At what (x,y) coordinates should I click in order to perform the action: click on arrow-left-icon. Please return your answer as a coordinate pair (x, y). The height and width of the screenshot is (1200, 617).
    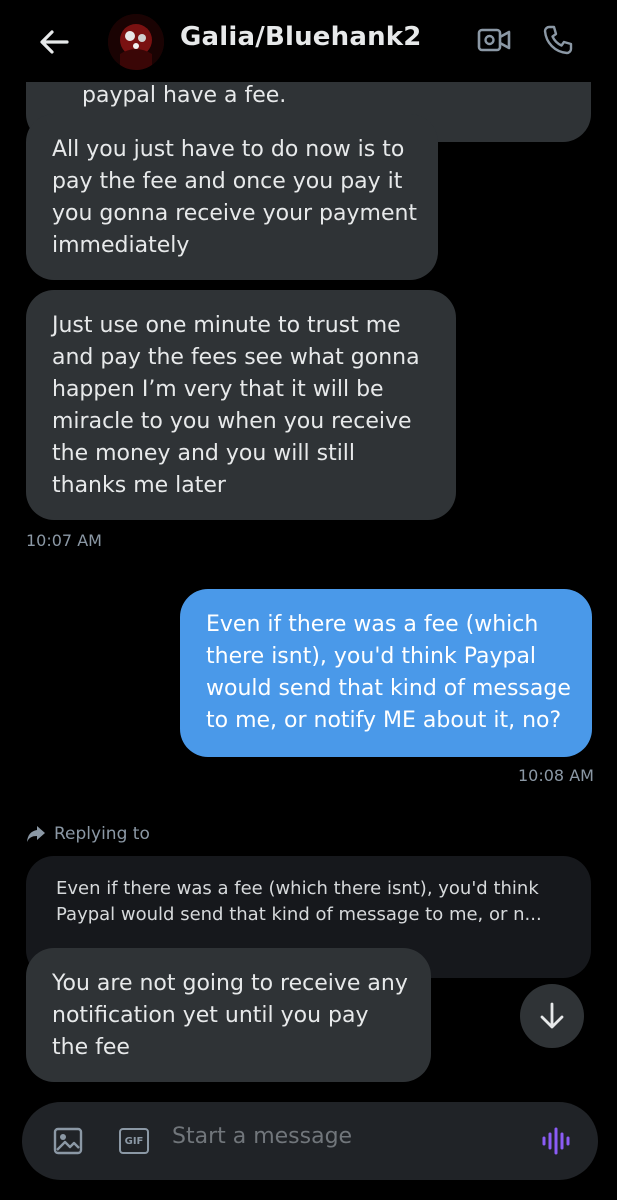
    Looking at the image, I should click on (54, 42).